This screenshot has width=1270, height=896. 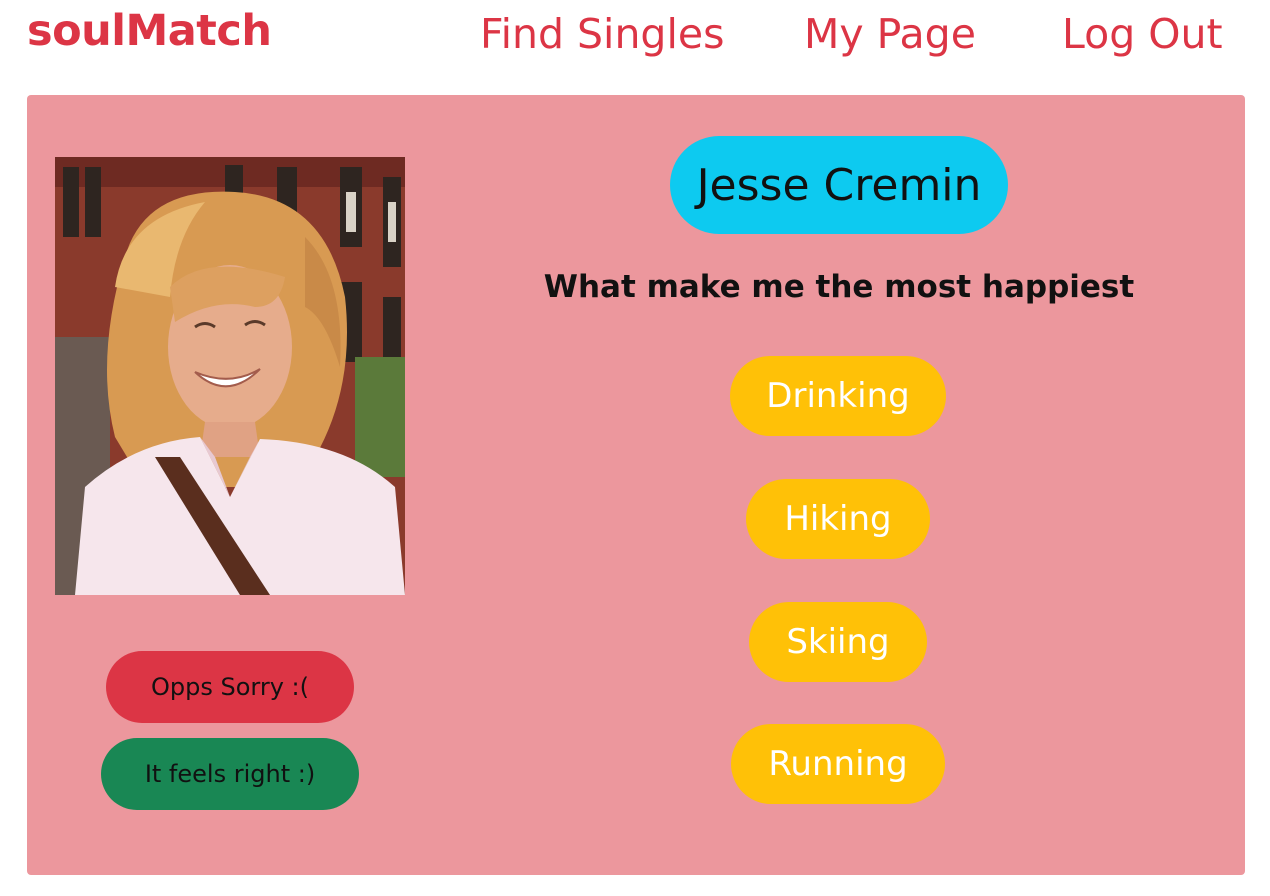 What do you see at coordinates (838, 519) in the screenshot?
I see `hobby-pill: Hiking` at bounding box center [838, 519].